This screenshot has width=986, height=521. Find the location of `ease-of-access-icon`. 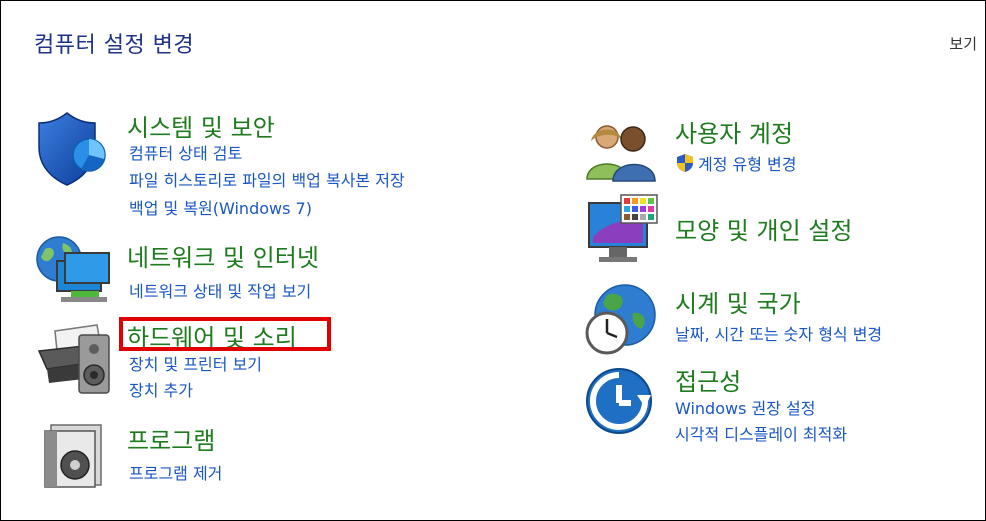

ease-of-access-icon is located at coordinates (620, 401).